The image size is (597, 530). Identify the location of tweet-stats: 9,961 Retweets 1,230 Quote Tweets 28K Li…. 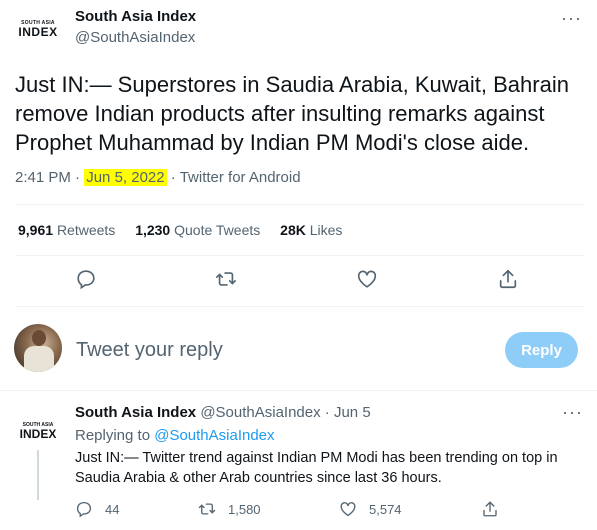
(188, 230).